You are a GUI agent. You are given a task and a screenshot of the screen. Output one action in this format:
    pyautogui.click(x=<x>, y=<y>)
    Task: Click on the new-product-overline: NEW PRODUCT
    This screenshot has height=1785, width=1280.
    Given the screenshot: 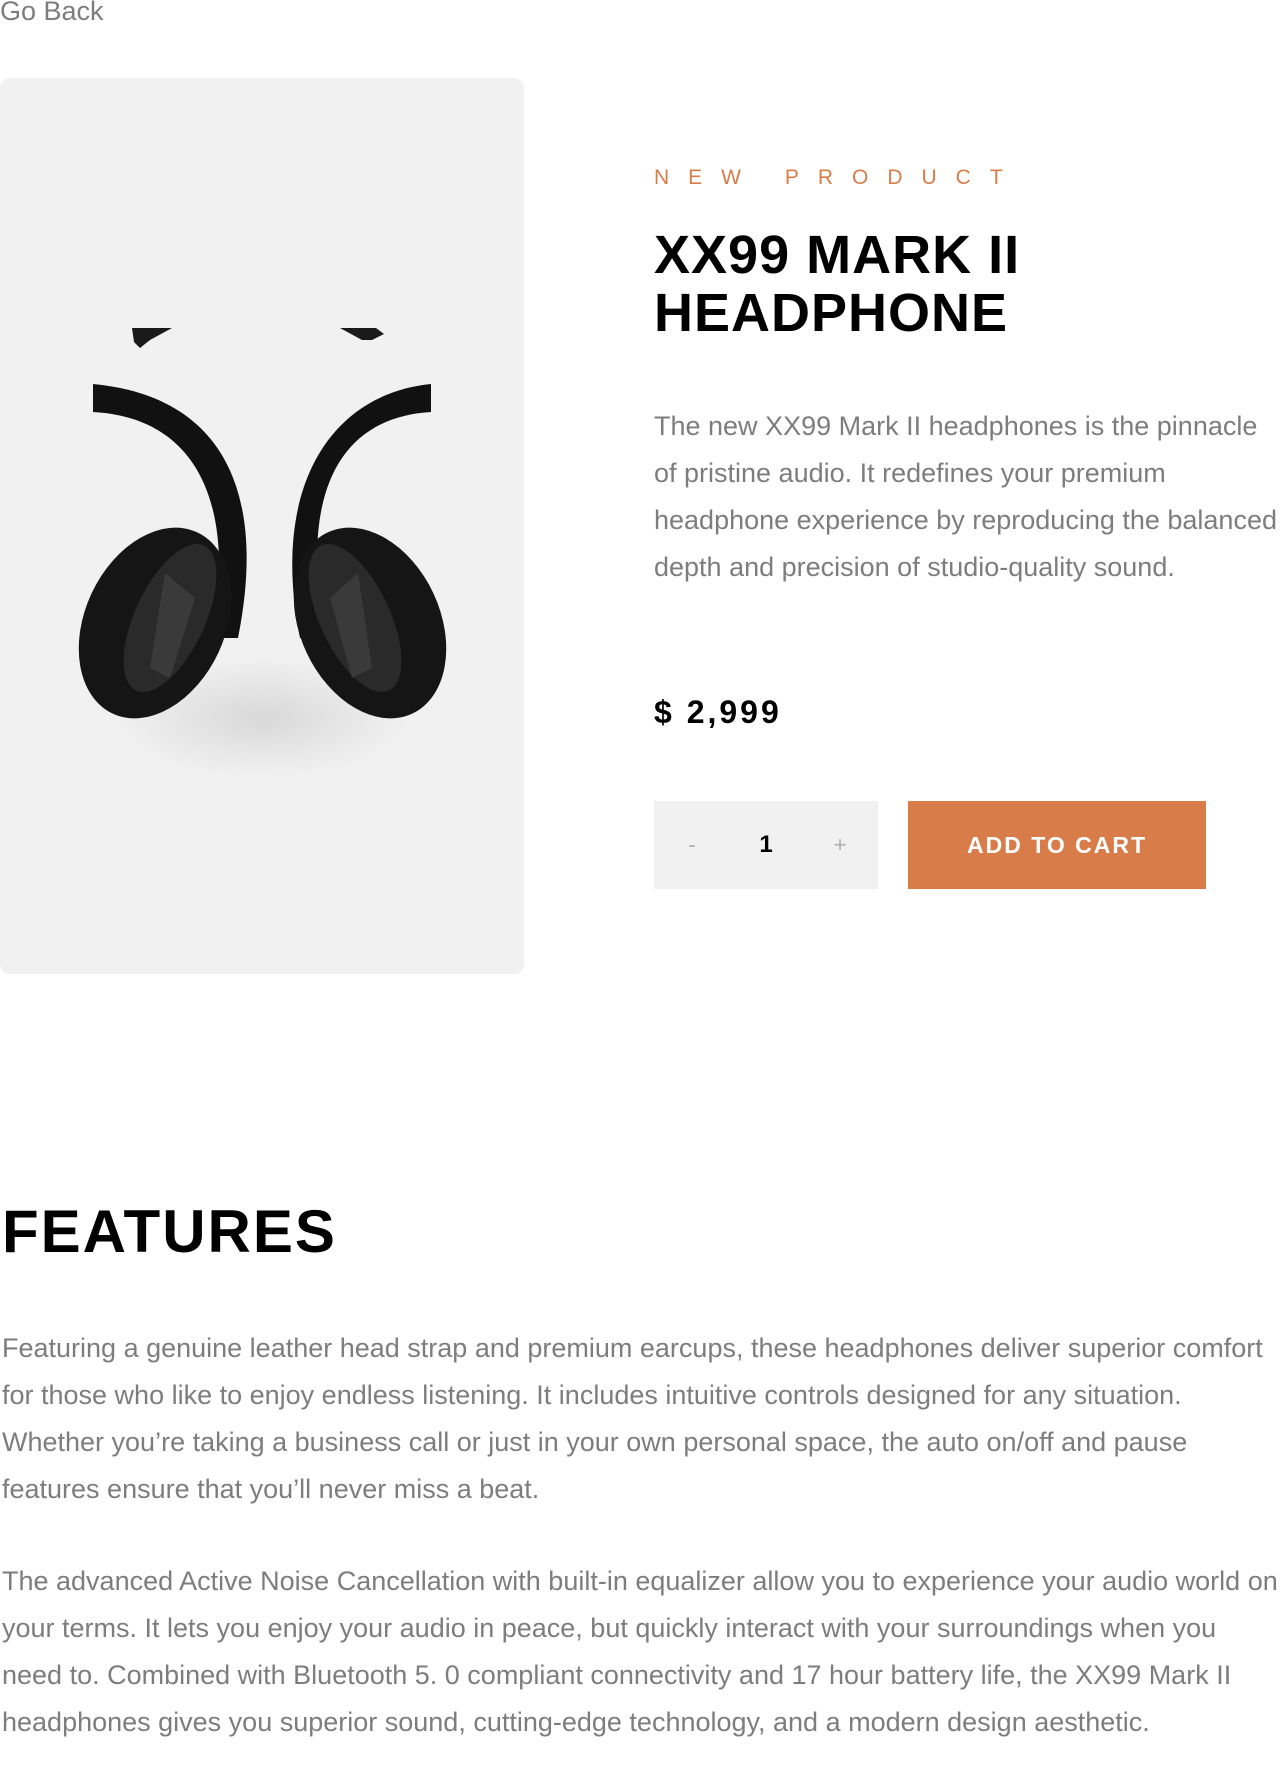 What is the action you would take?
    pyautogui.click(x=838, y=177)
    